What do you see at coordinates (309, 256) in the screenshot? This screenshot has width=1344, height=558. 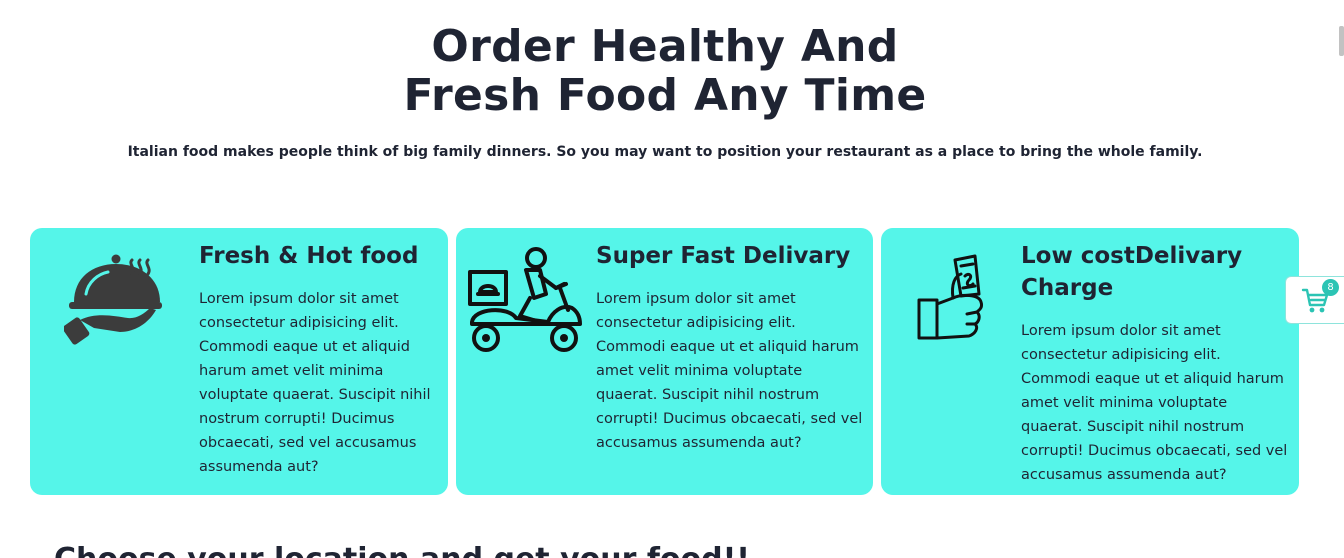 I see `feature-title: Fresh & Hot food` at bounding box center [309, 256].